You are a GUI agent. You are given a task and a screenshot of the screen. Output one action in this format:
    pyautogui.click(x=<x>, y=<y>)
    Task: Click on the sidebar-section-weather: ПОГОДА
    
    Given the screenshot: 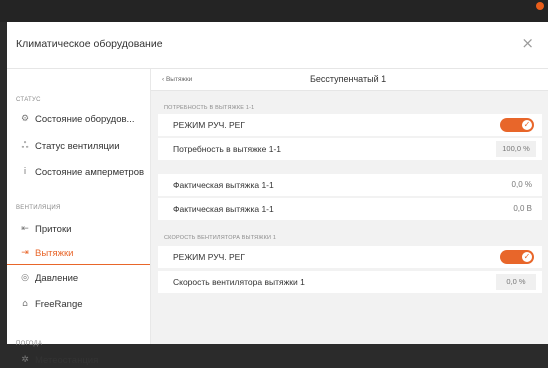 What is the action you would take?
    pyautogui.click(x=29, y=344)
    